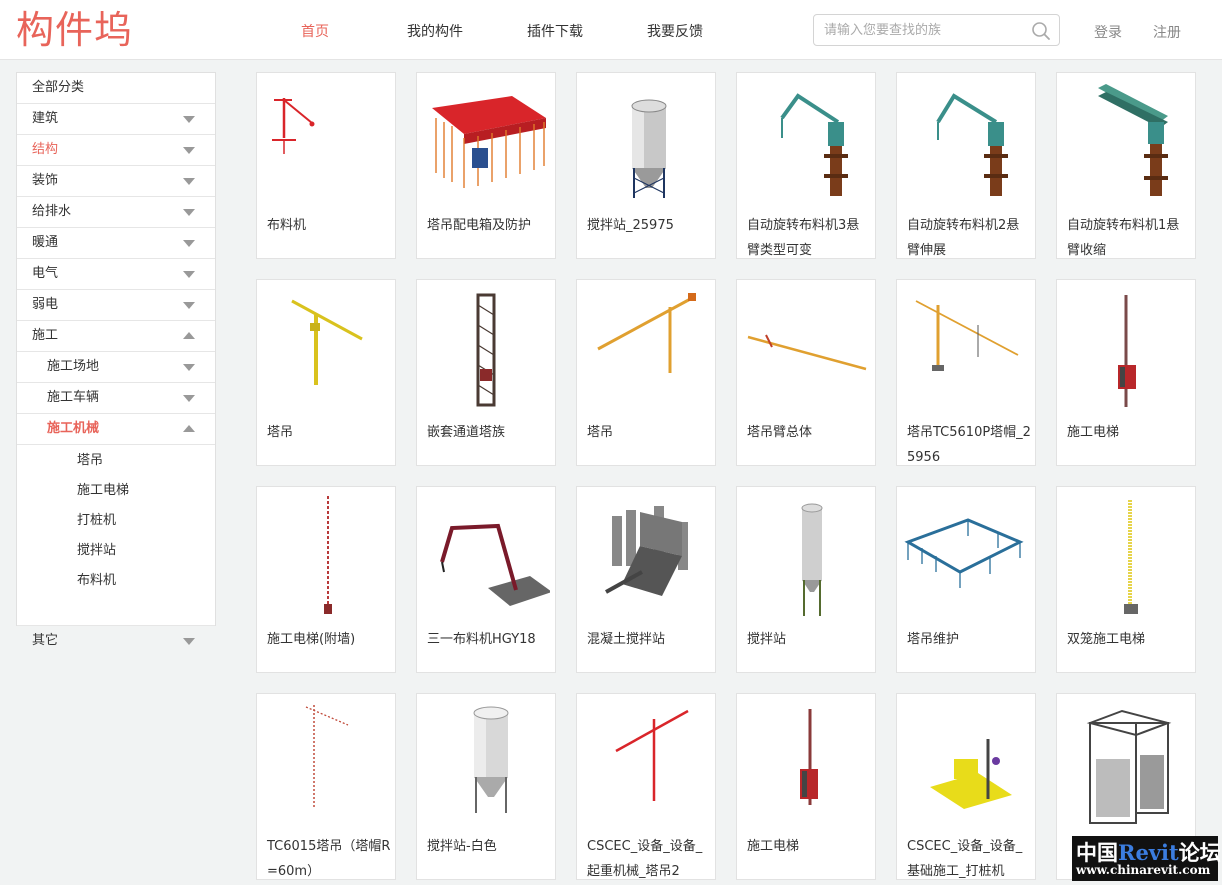 The image size is (1222, 885). What do you see at coordinates (116, 243) in the screenshot?
I see `sidebar-item-hvac: 暖通` at bounding box center [116, 243].